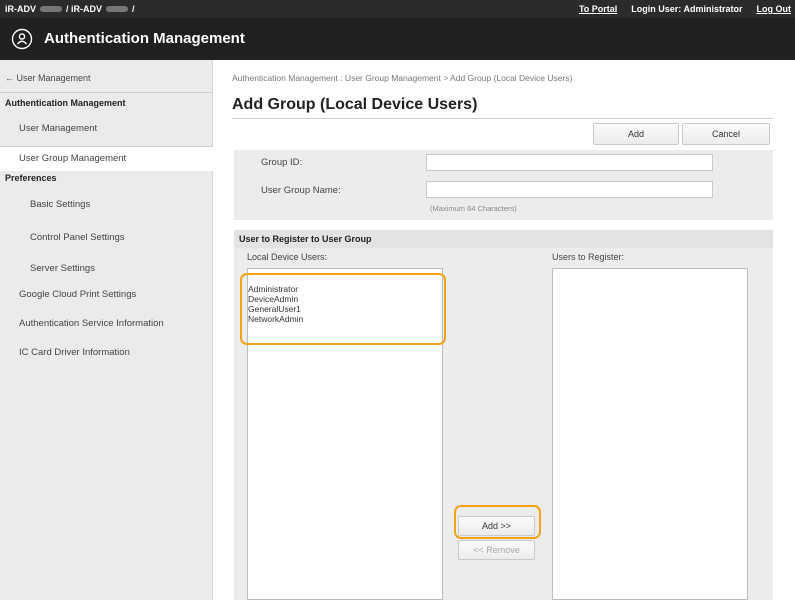 Image resolution: width=795 pixels, height=600 pixels. Describe the element at coordinates (65, 103) in the screenshot. I see `sidebar-section-auth: Authentication Management` at that location.